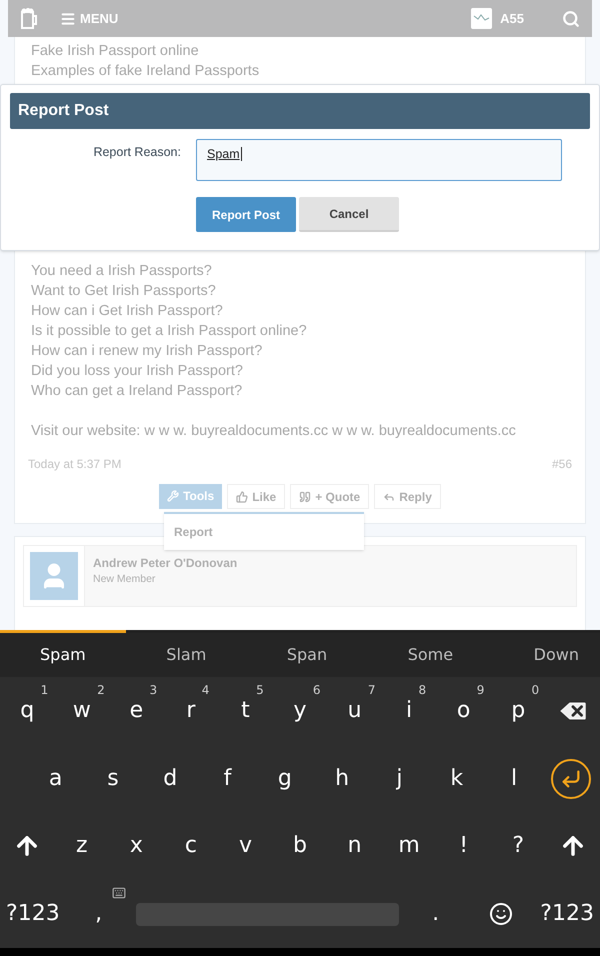 The image size is (600, 956). What do you see at coordinates (136, 846) in the screenshot?
I see `keyboard-key: x` at bounding box center [136, 846].